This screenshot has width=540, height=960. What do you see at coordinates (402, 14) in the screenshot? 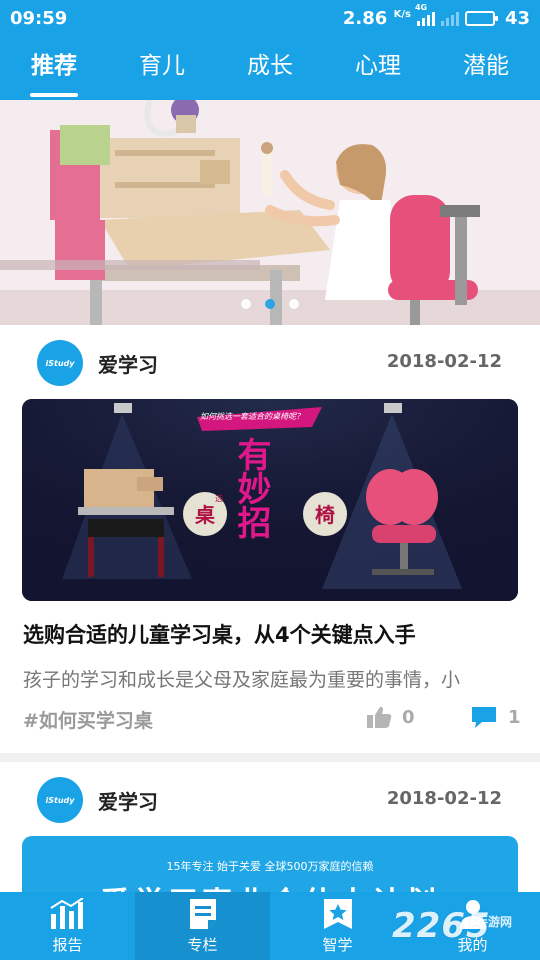
I see `network-speed-unit: K/s` at bounding box center [402, 14].